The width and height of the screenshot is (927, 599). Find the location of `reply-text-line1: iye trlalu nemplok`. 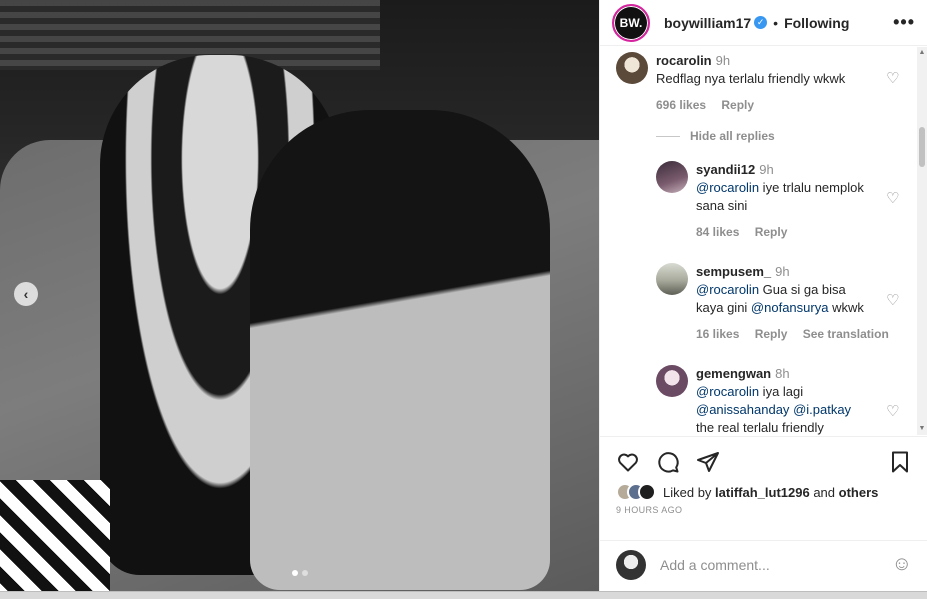

reply-text-line1: iye trlalu nemplok is located at coordinates (811, 187).